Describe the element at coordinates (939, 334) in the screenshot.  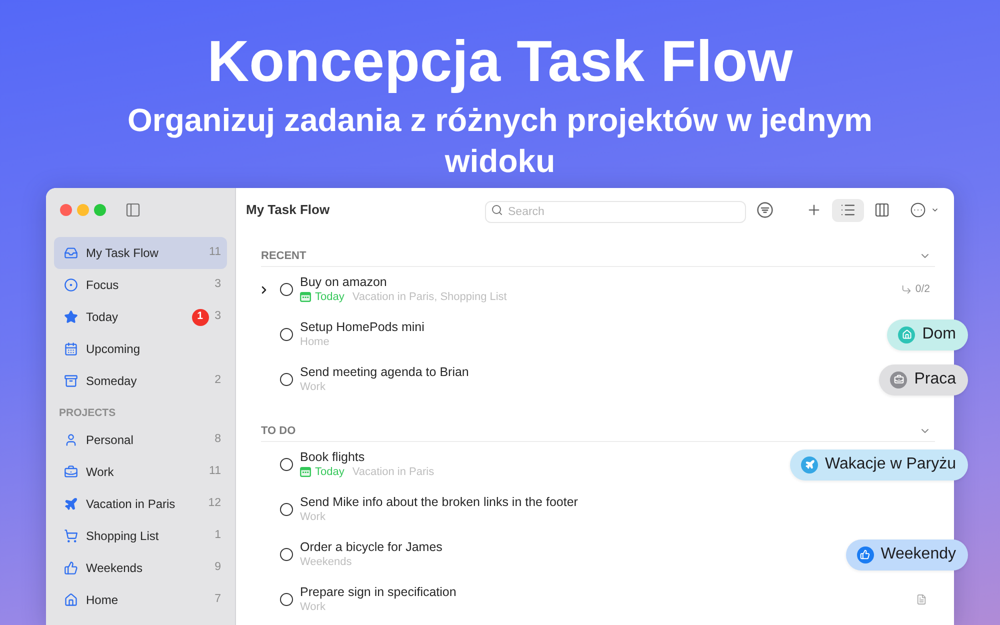
I see `callout-label: Dom` at that location.